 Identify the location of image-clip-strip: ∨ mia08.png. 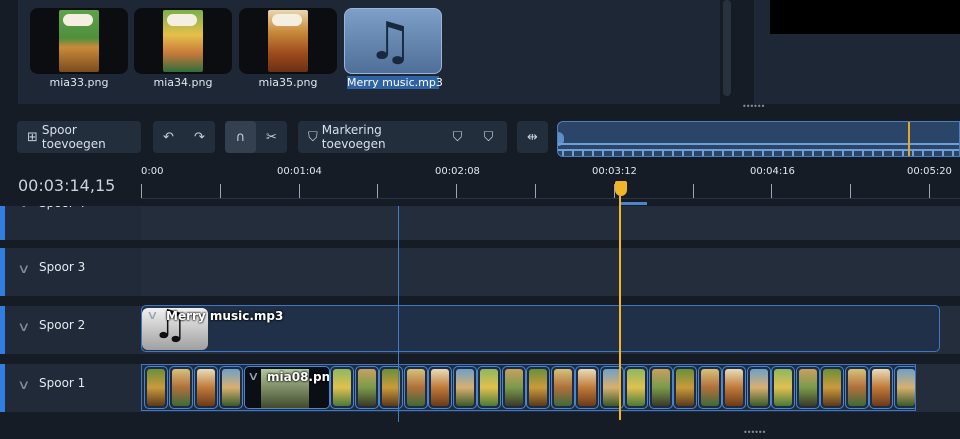
(528, 387).